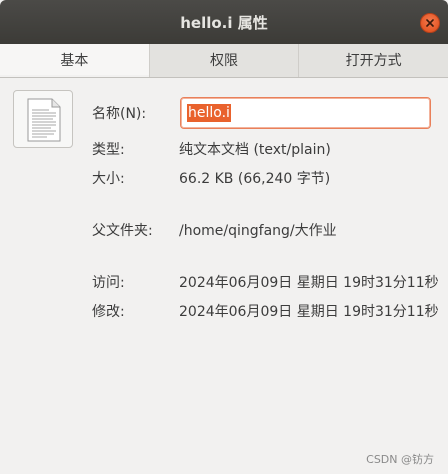  I want to click on tab-basic: 基本, so click(74, 60).